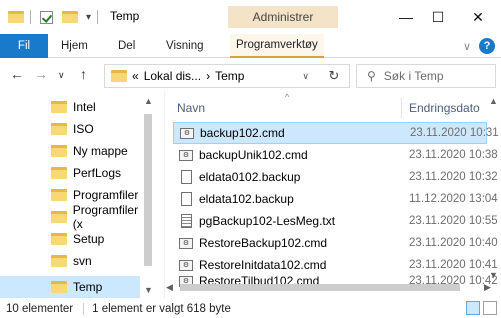 This screenshot has height=318, width=501. I want to click on tab-file: Fil, so click(24, 46).